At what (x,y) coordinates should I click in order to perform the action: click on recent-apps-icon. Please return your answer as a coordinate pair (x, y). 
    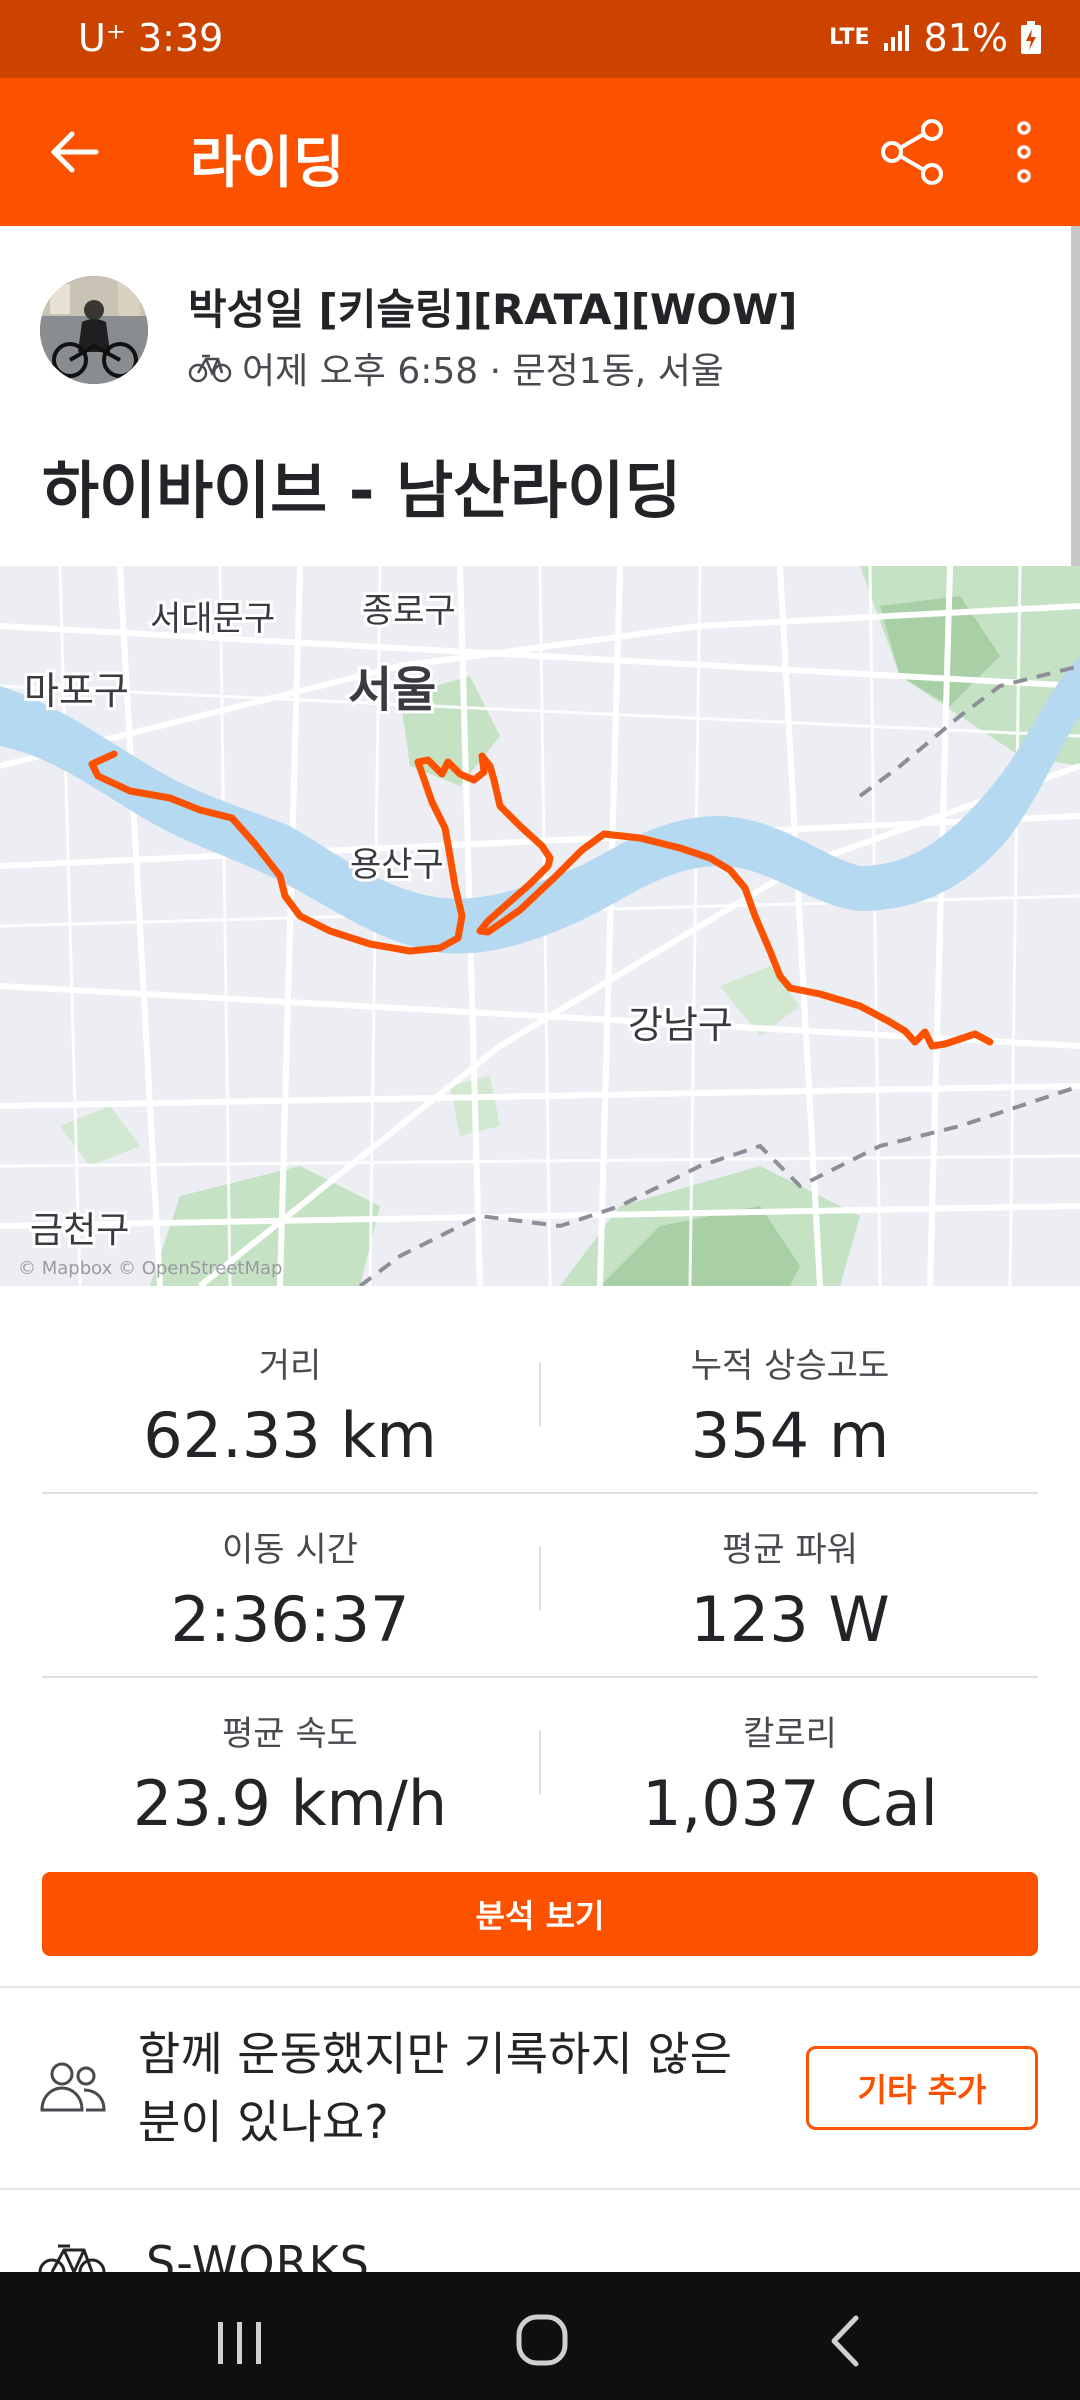
    Looking at the image, I should click on (240, 2343).